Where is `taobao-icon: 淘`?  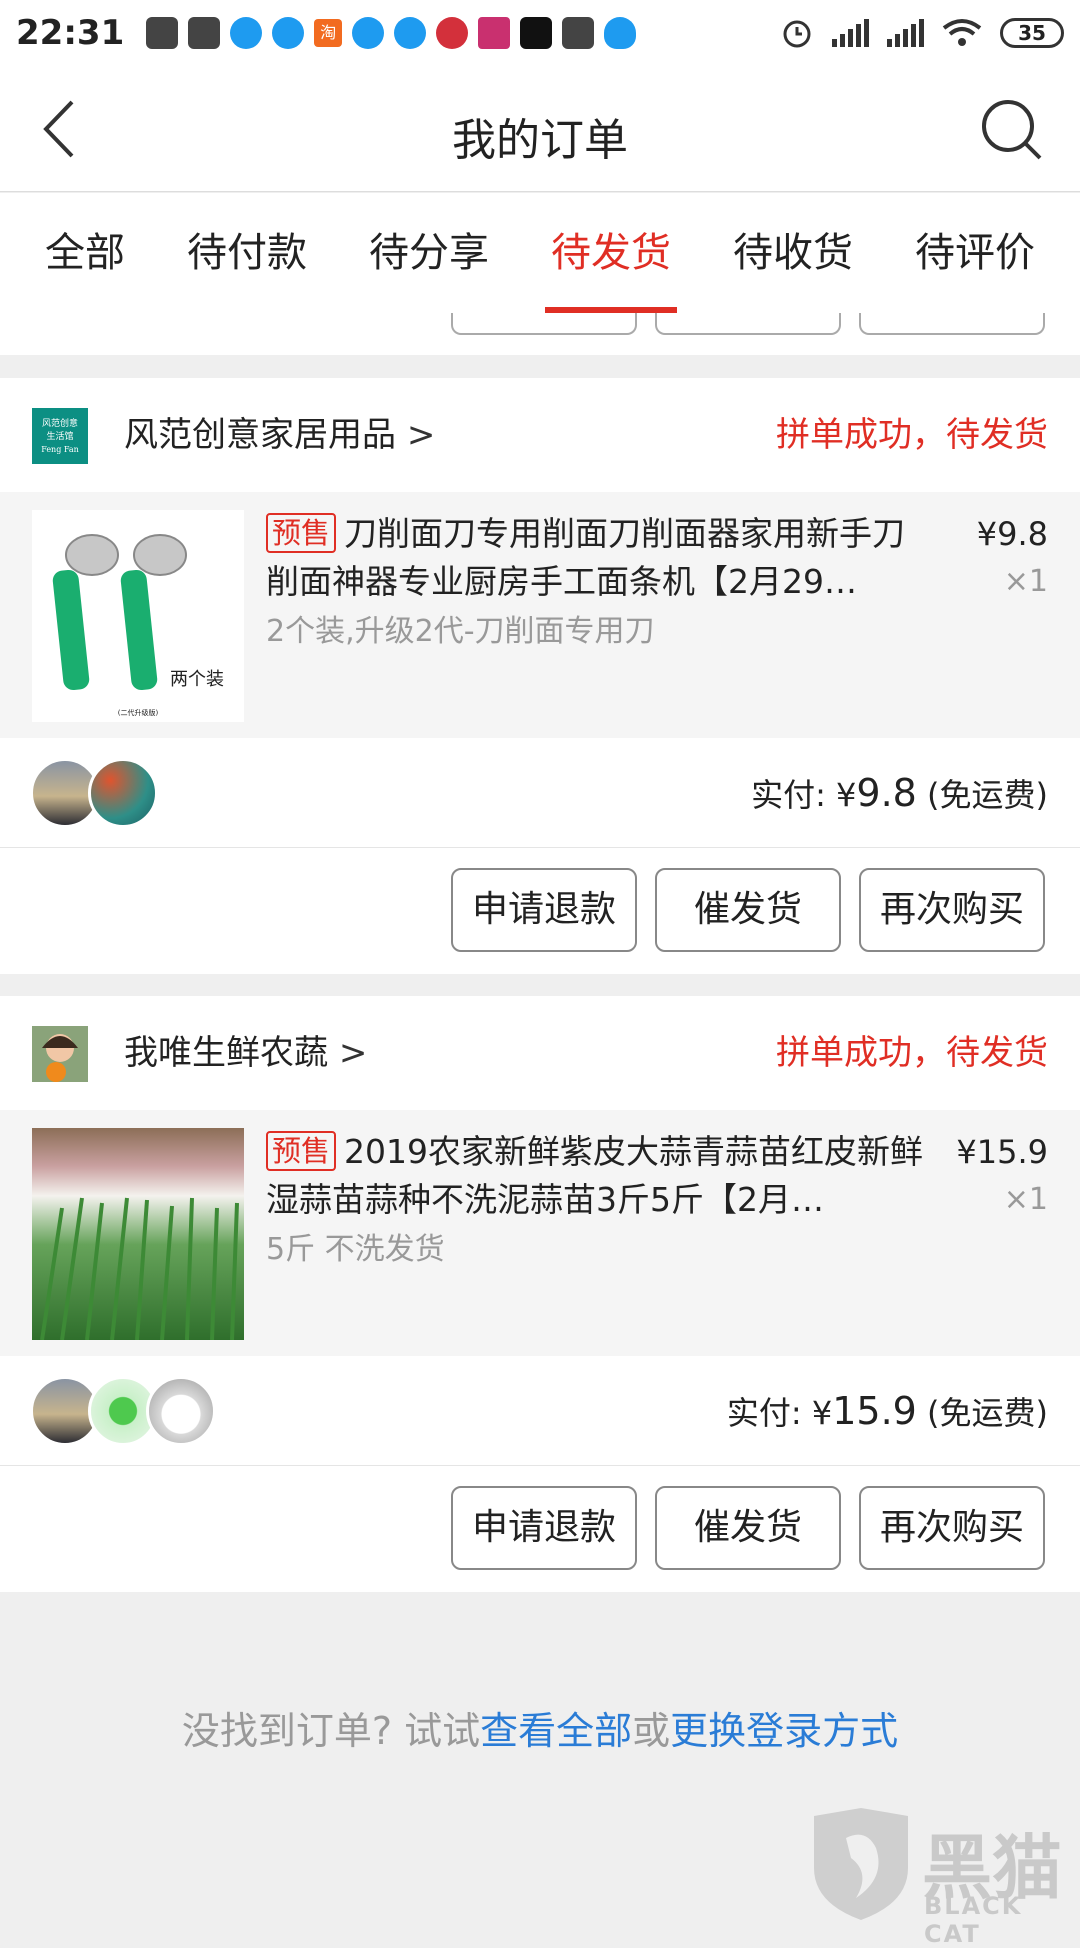
taobao-icon: 淘 is located at coordinates (328, 33).